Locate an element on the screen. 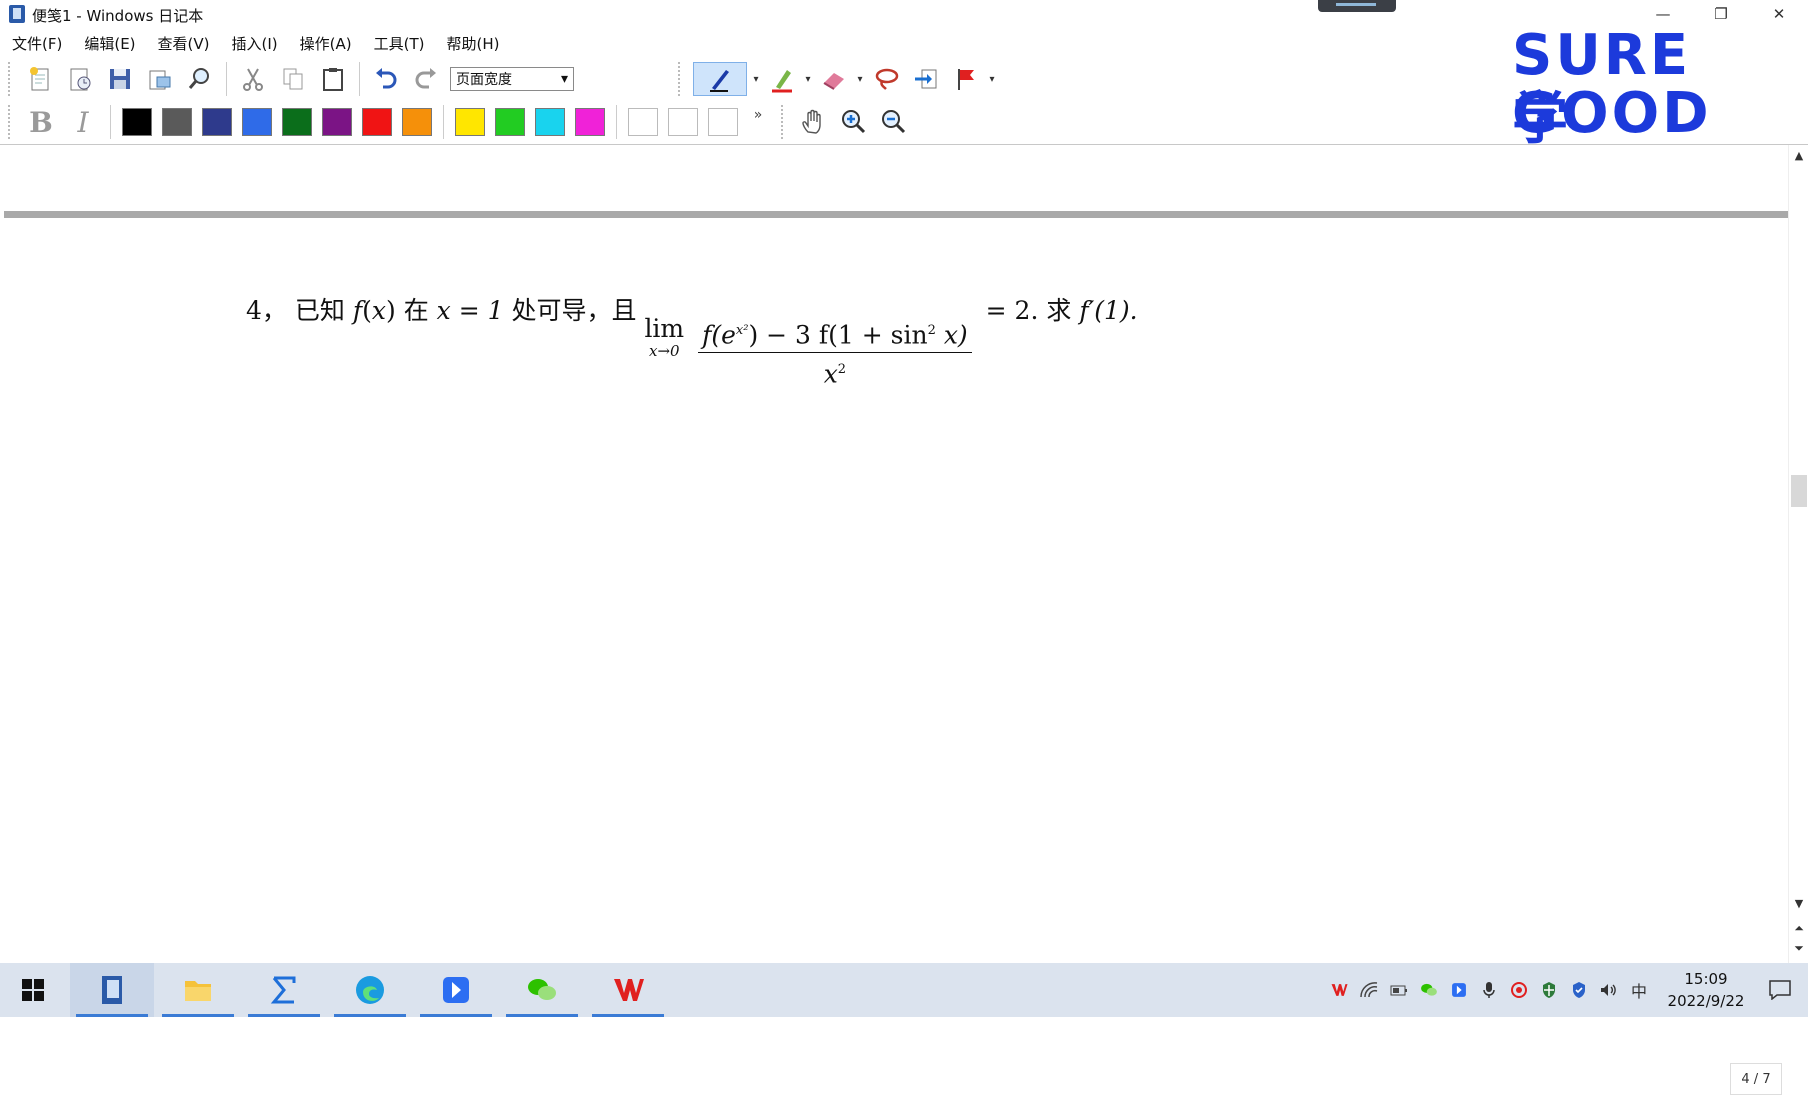 The height and width of the screenshot is (1095, 1808). cut-button is located at coordinates (253, 79).